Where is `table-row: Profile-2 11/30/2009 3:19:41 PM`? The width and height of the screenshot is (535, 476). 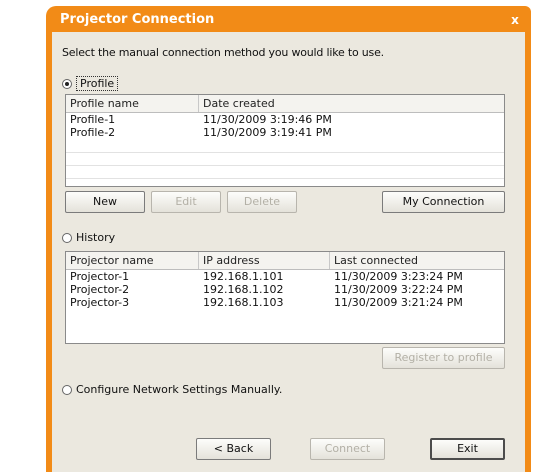
table-row: Profile-2 11/30/2009 3:19:41 PM is located at coordinates (285, 132).